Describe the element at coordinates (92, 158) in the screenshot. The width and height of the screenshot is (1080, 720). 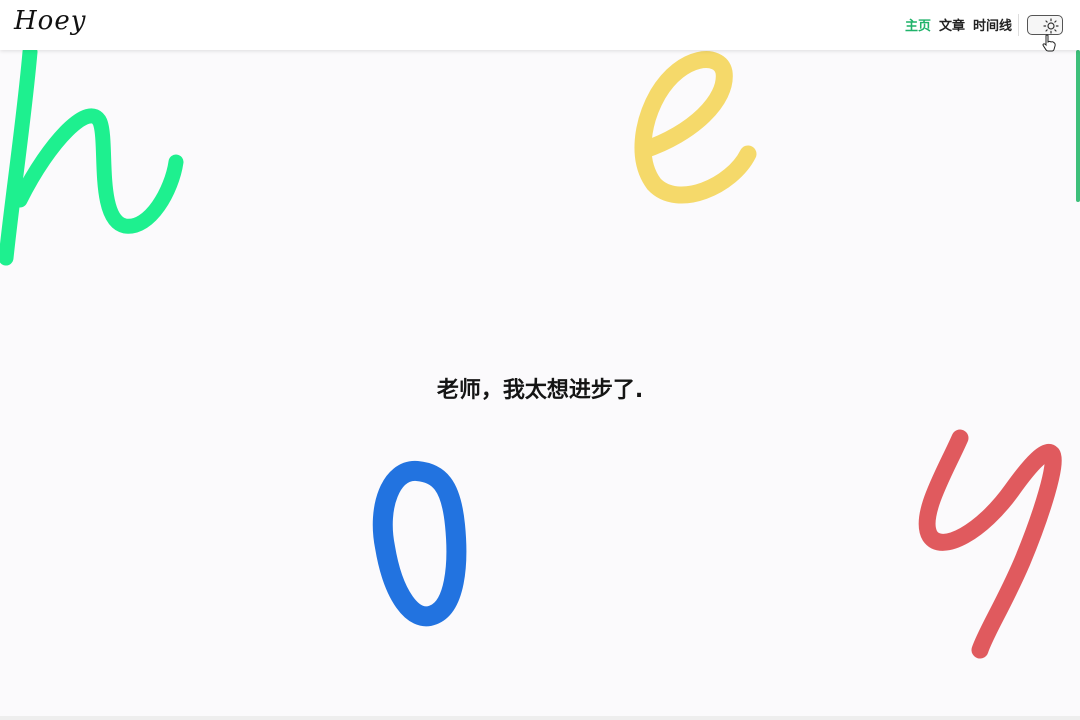
I see `letter-h-graphic` at that location.